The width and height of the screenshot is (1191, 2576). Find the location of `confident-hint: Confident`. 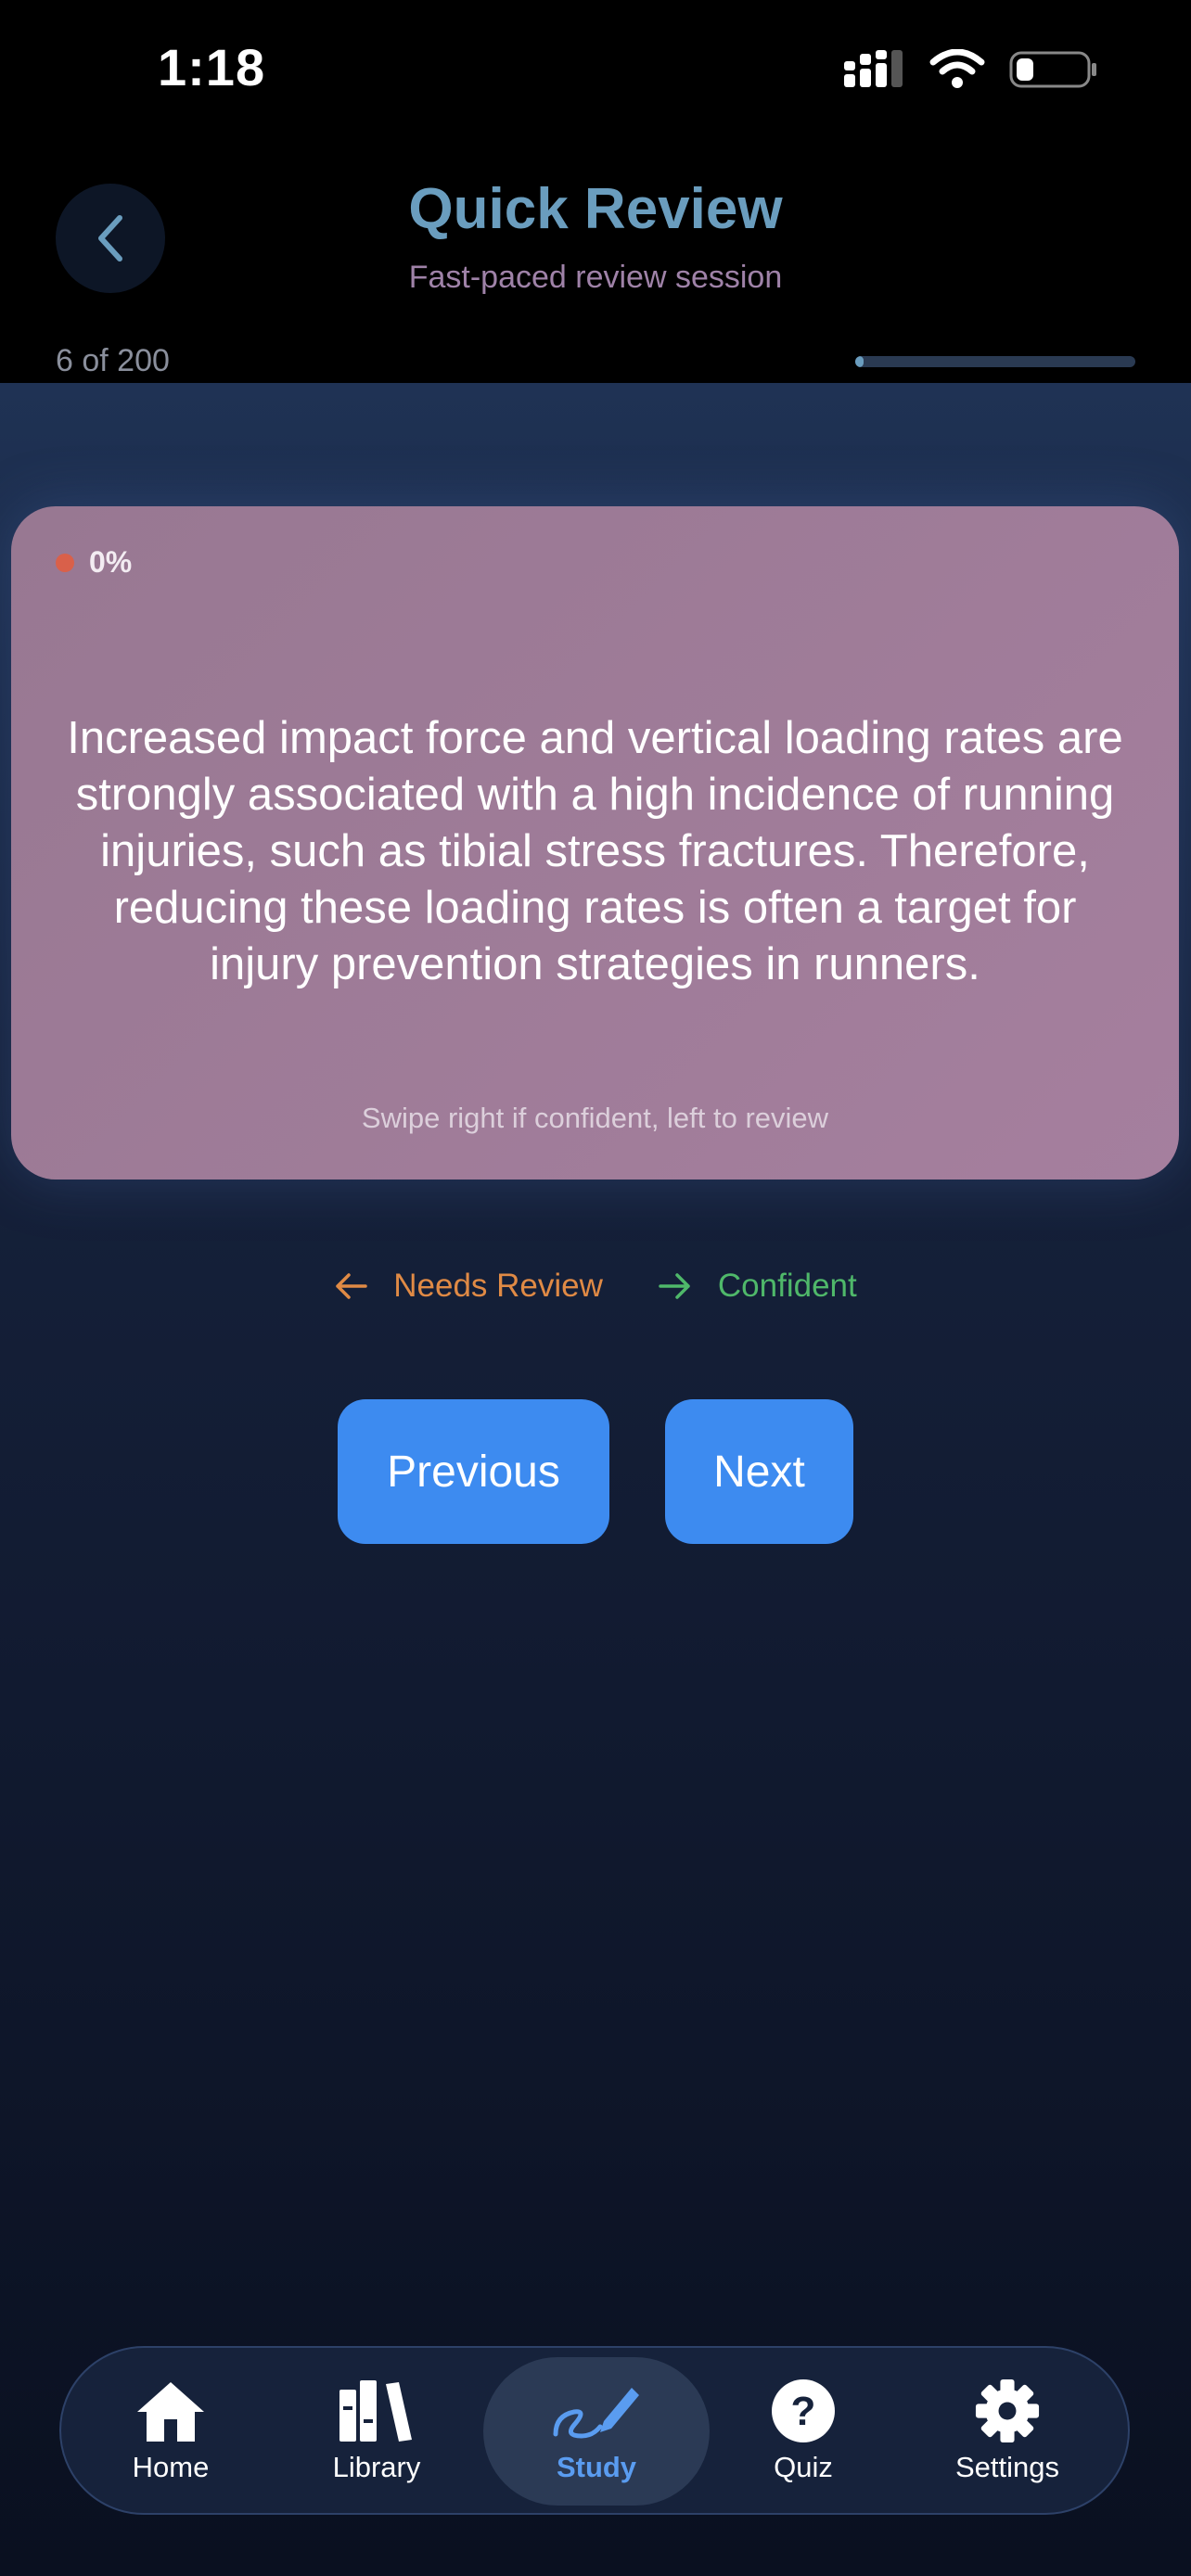

confident-hint: Confident is located at coordinates (758, 1286).